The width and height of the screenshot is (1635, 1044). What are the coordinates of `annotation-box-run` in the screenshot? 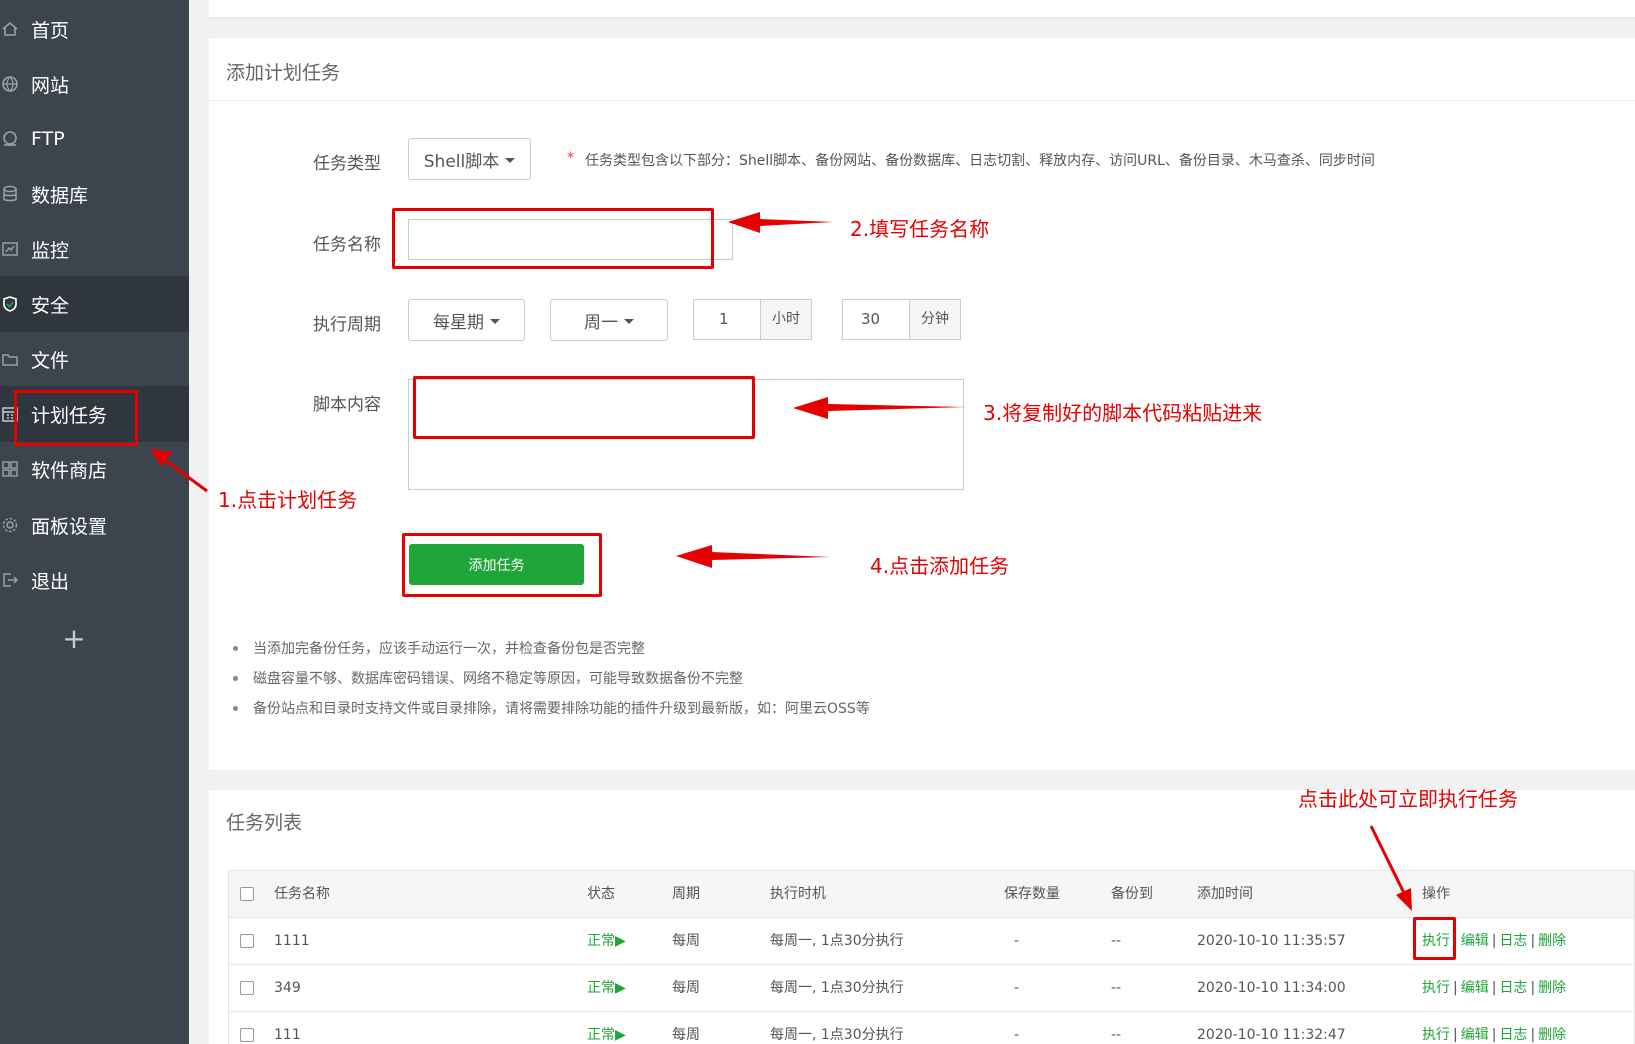 It's located at (1434, 938).